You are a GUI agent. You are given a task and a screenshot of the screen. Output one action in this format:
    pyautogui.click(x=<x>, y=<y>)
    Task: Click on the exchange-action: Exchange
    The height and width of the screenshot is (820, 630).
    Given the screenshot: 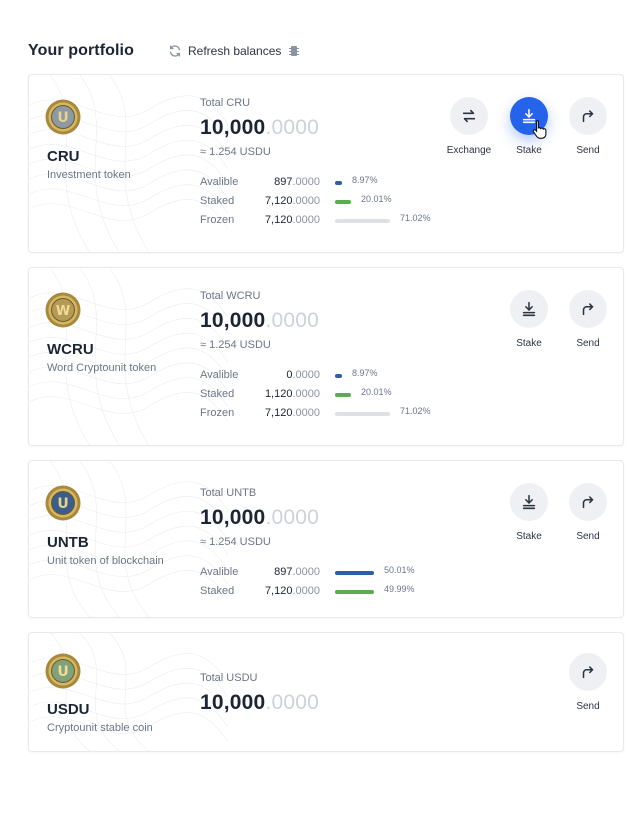 What is the action you would take?
    pyautogui.click(x=469, y=126)
    